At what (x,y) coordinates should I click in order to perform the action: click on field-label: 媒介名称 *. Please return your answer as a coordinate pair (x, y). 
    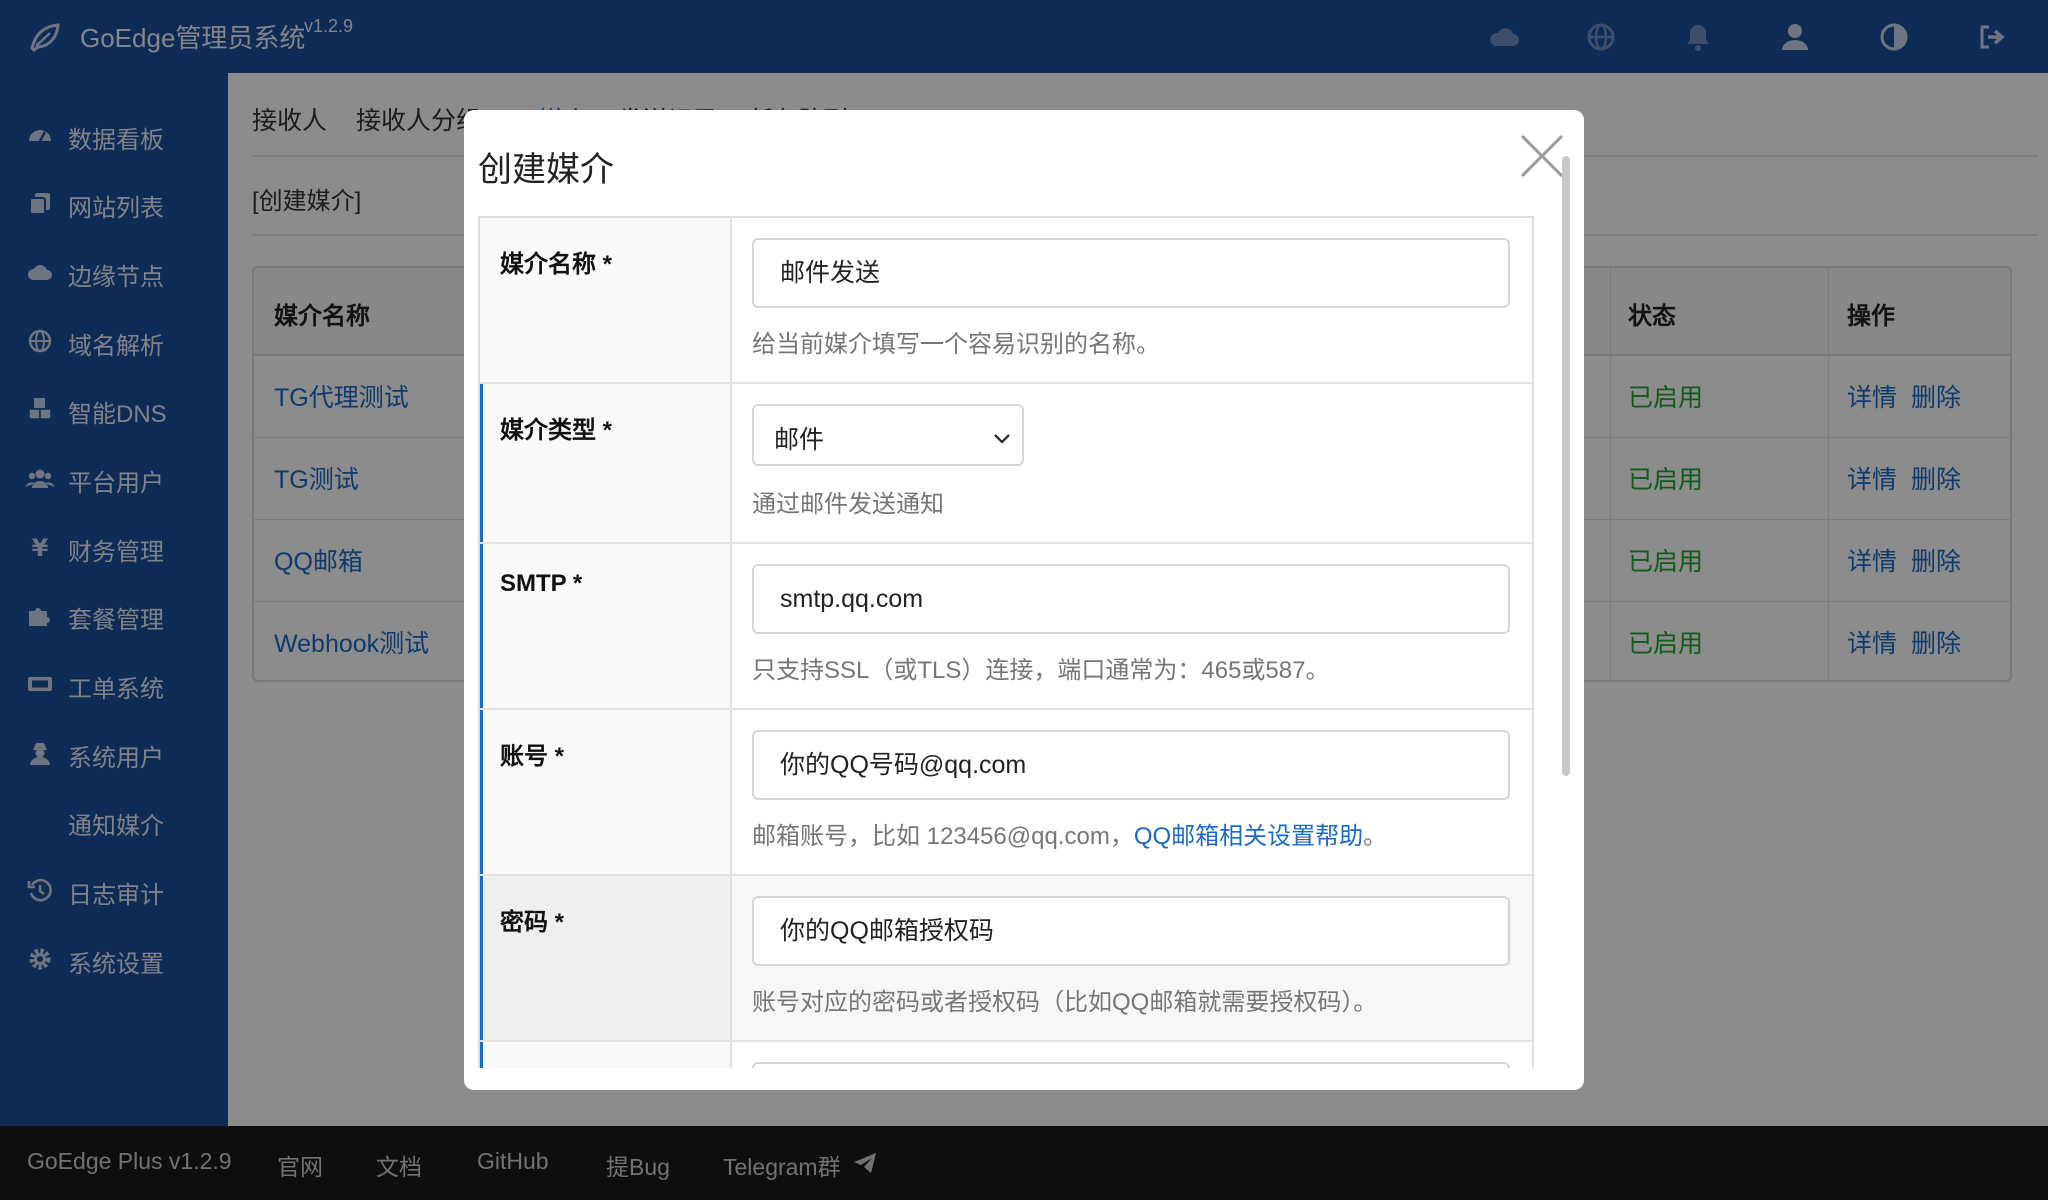
    Looking at the image, I should click on (556, 264).